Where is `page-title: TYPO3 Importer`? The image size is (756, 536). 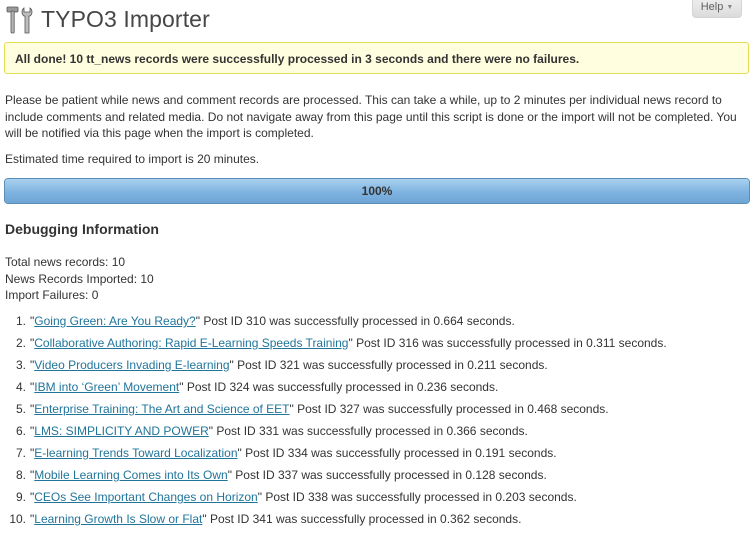
page-title: TYPO3 Importer is located at coordinates (125, 19).